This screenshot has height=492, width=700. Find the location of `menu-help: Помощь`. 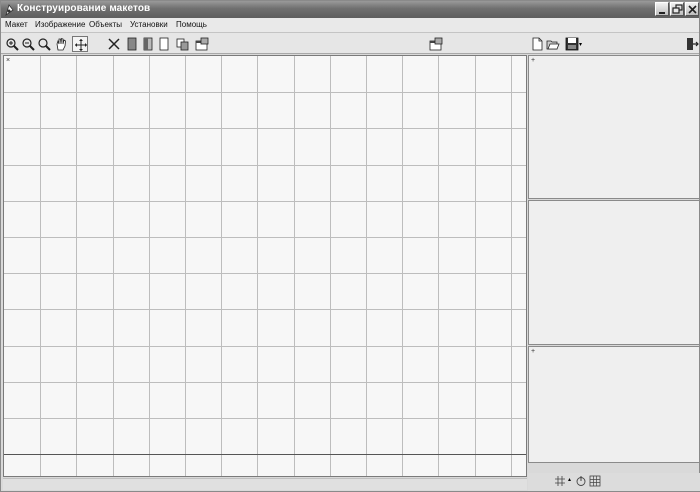

menu-help: Помощь is located at coordinates (191, 24).